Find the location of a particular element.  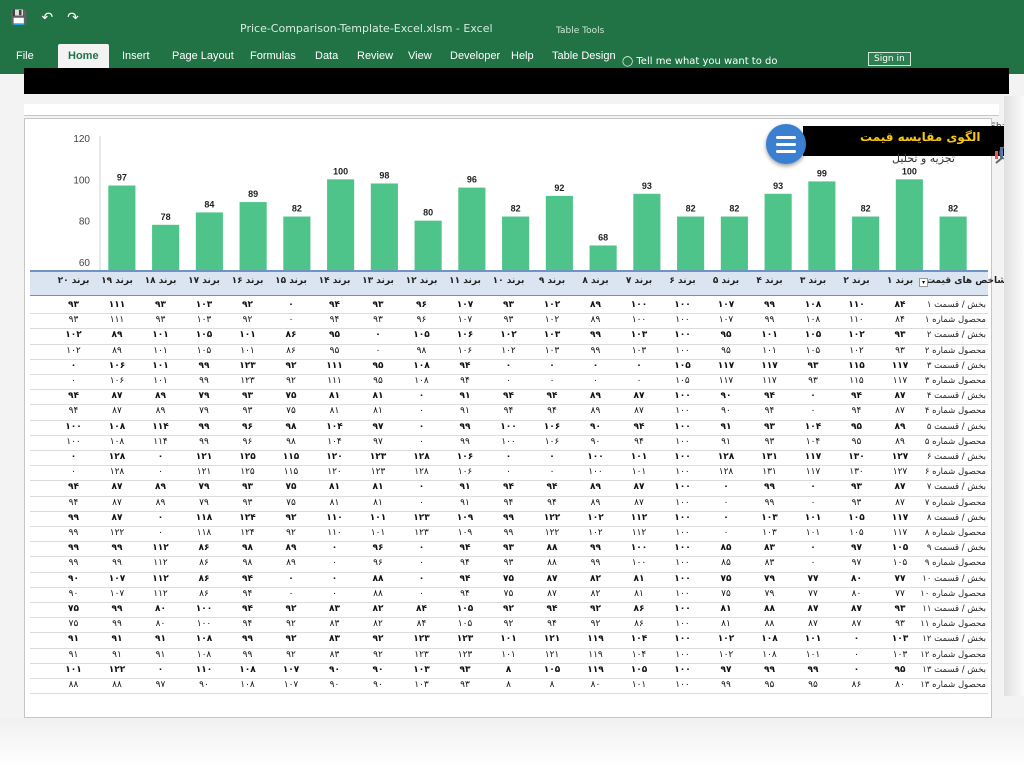

table-cell: ۱۱۱ is located at coordinates (335, 381).